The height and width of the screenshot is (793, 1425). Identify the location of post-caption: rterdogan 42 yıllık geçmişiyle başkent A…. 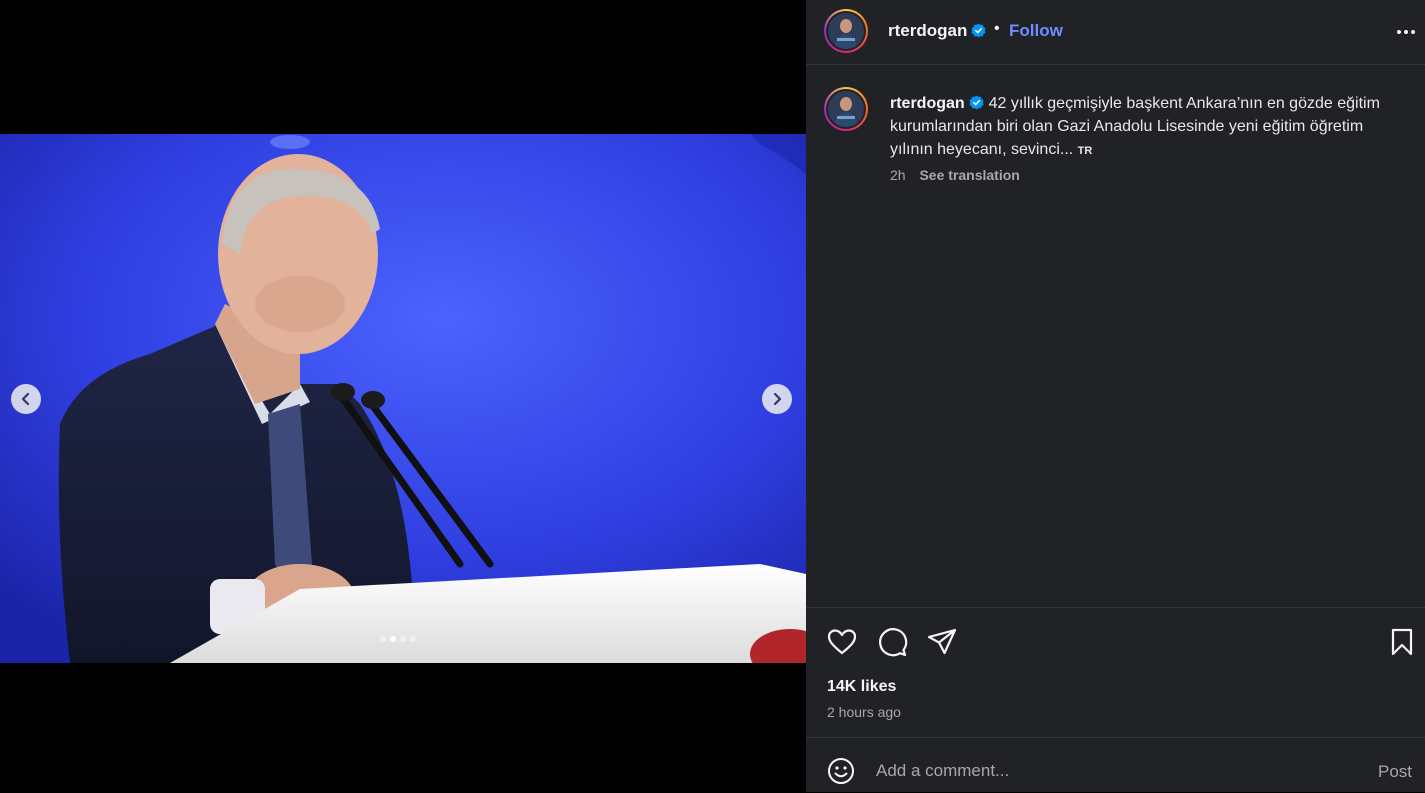
(1150, 127).